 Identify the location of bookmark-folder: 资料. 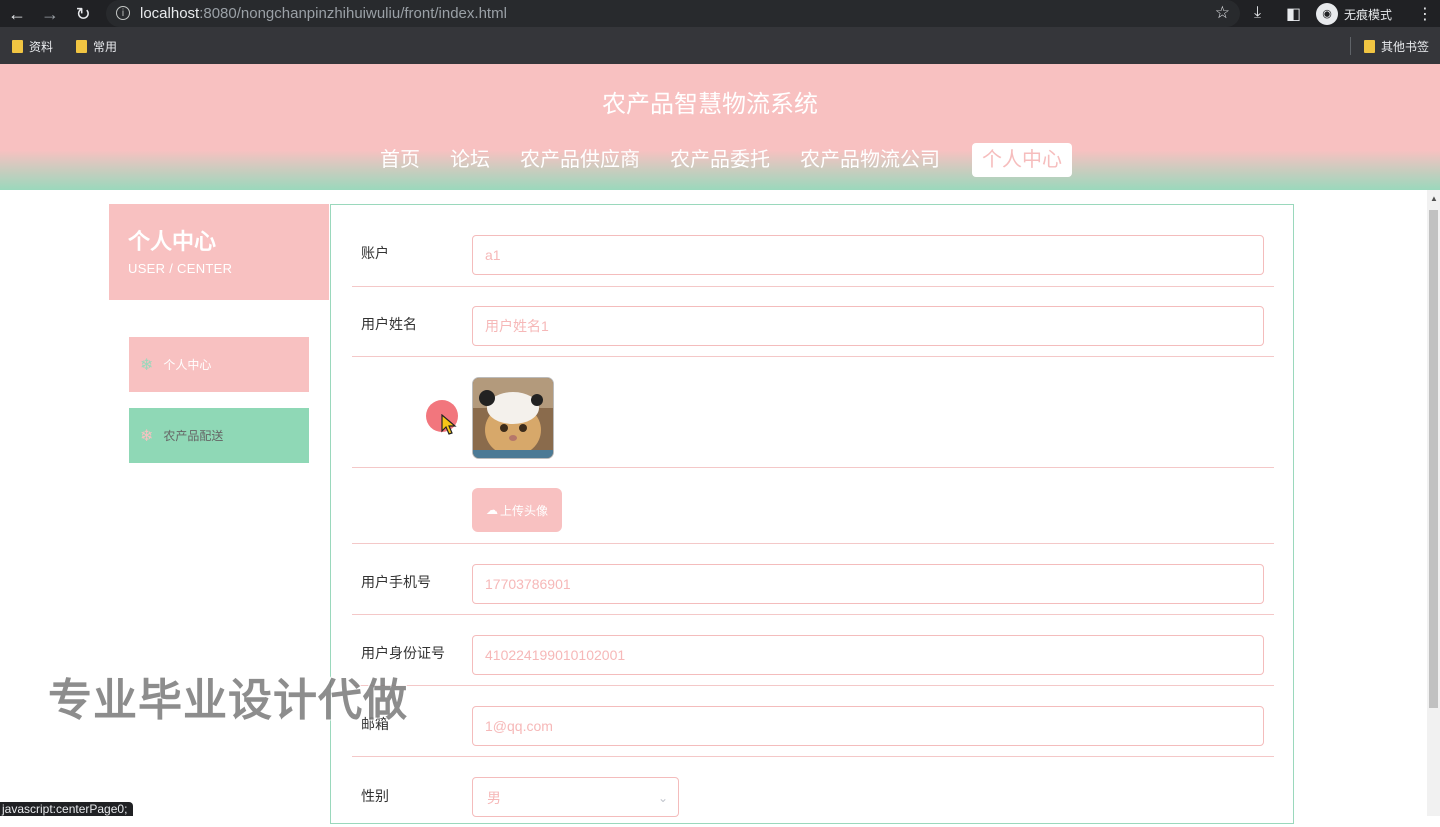
(32, 46).